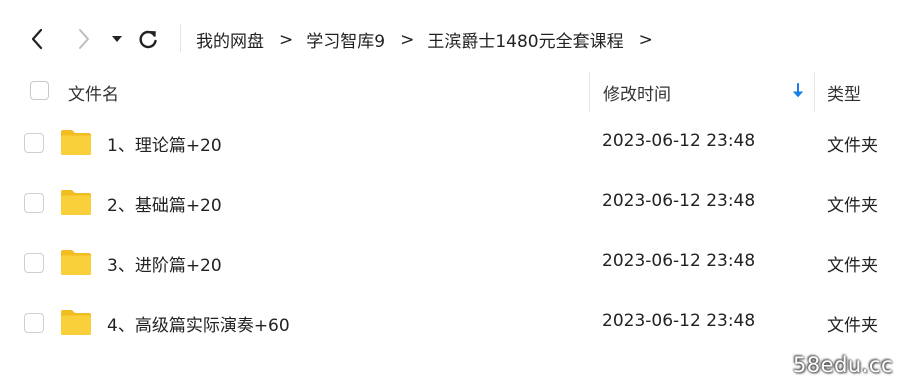 The height and width of the screenshot is (383, 903). Describe the element at coordinates (164, 203) in the screenshot. I see `file-name: 2、基础篇+20` at that location.